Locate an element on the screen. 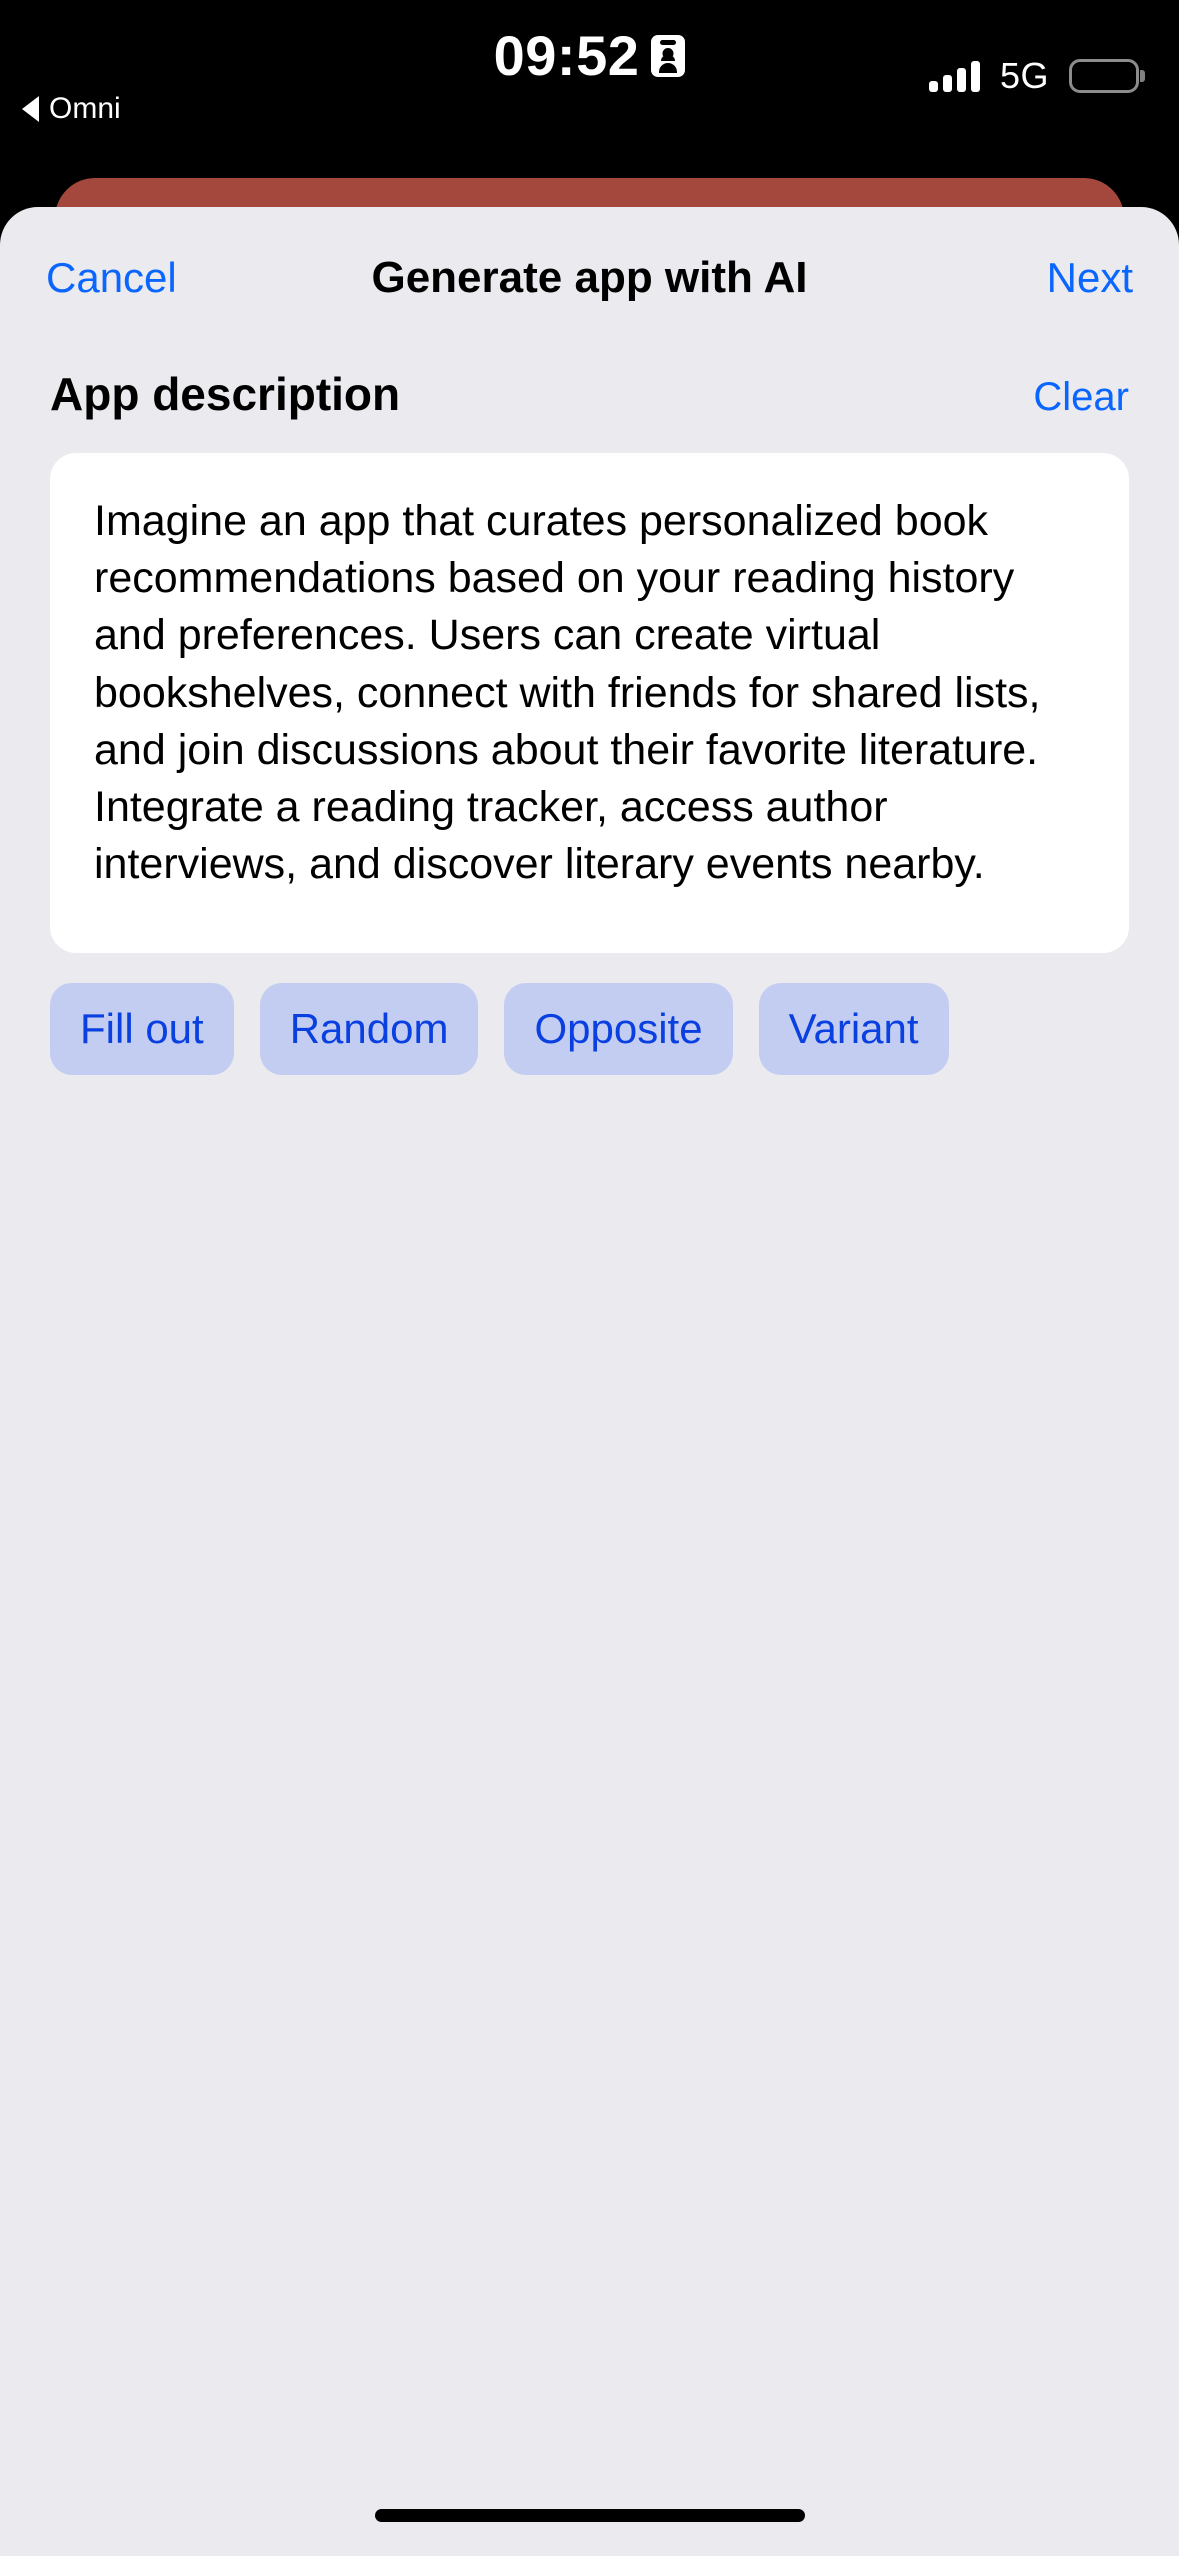  back-app-label: Omni is located at coordinates (85, 108).